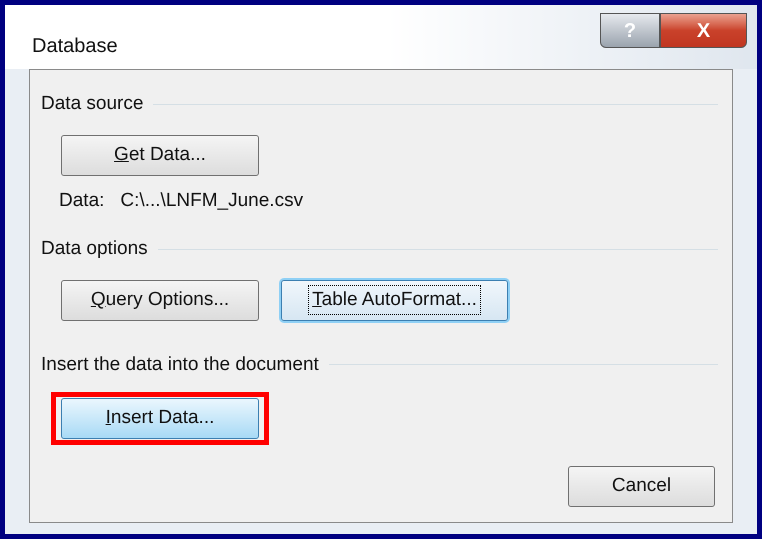  I want to click on group-title: Data source, so click(92, 104).